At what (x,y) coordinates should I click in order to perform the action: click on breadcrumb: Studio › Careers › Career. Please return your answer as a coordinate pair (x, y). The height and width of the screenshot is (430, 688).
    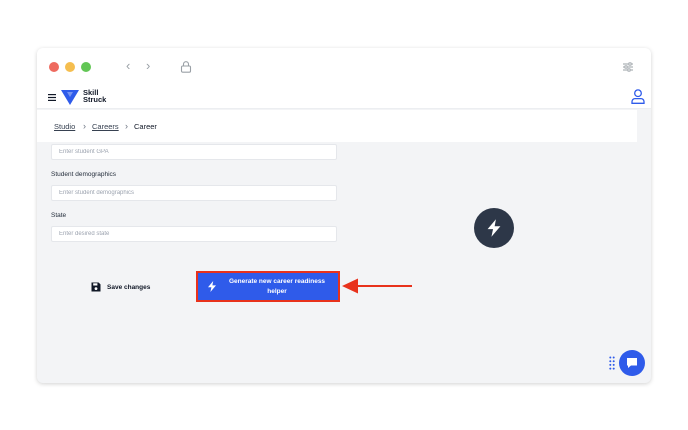
    Looking at the image, I should click on (337, 126).